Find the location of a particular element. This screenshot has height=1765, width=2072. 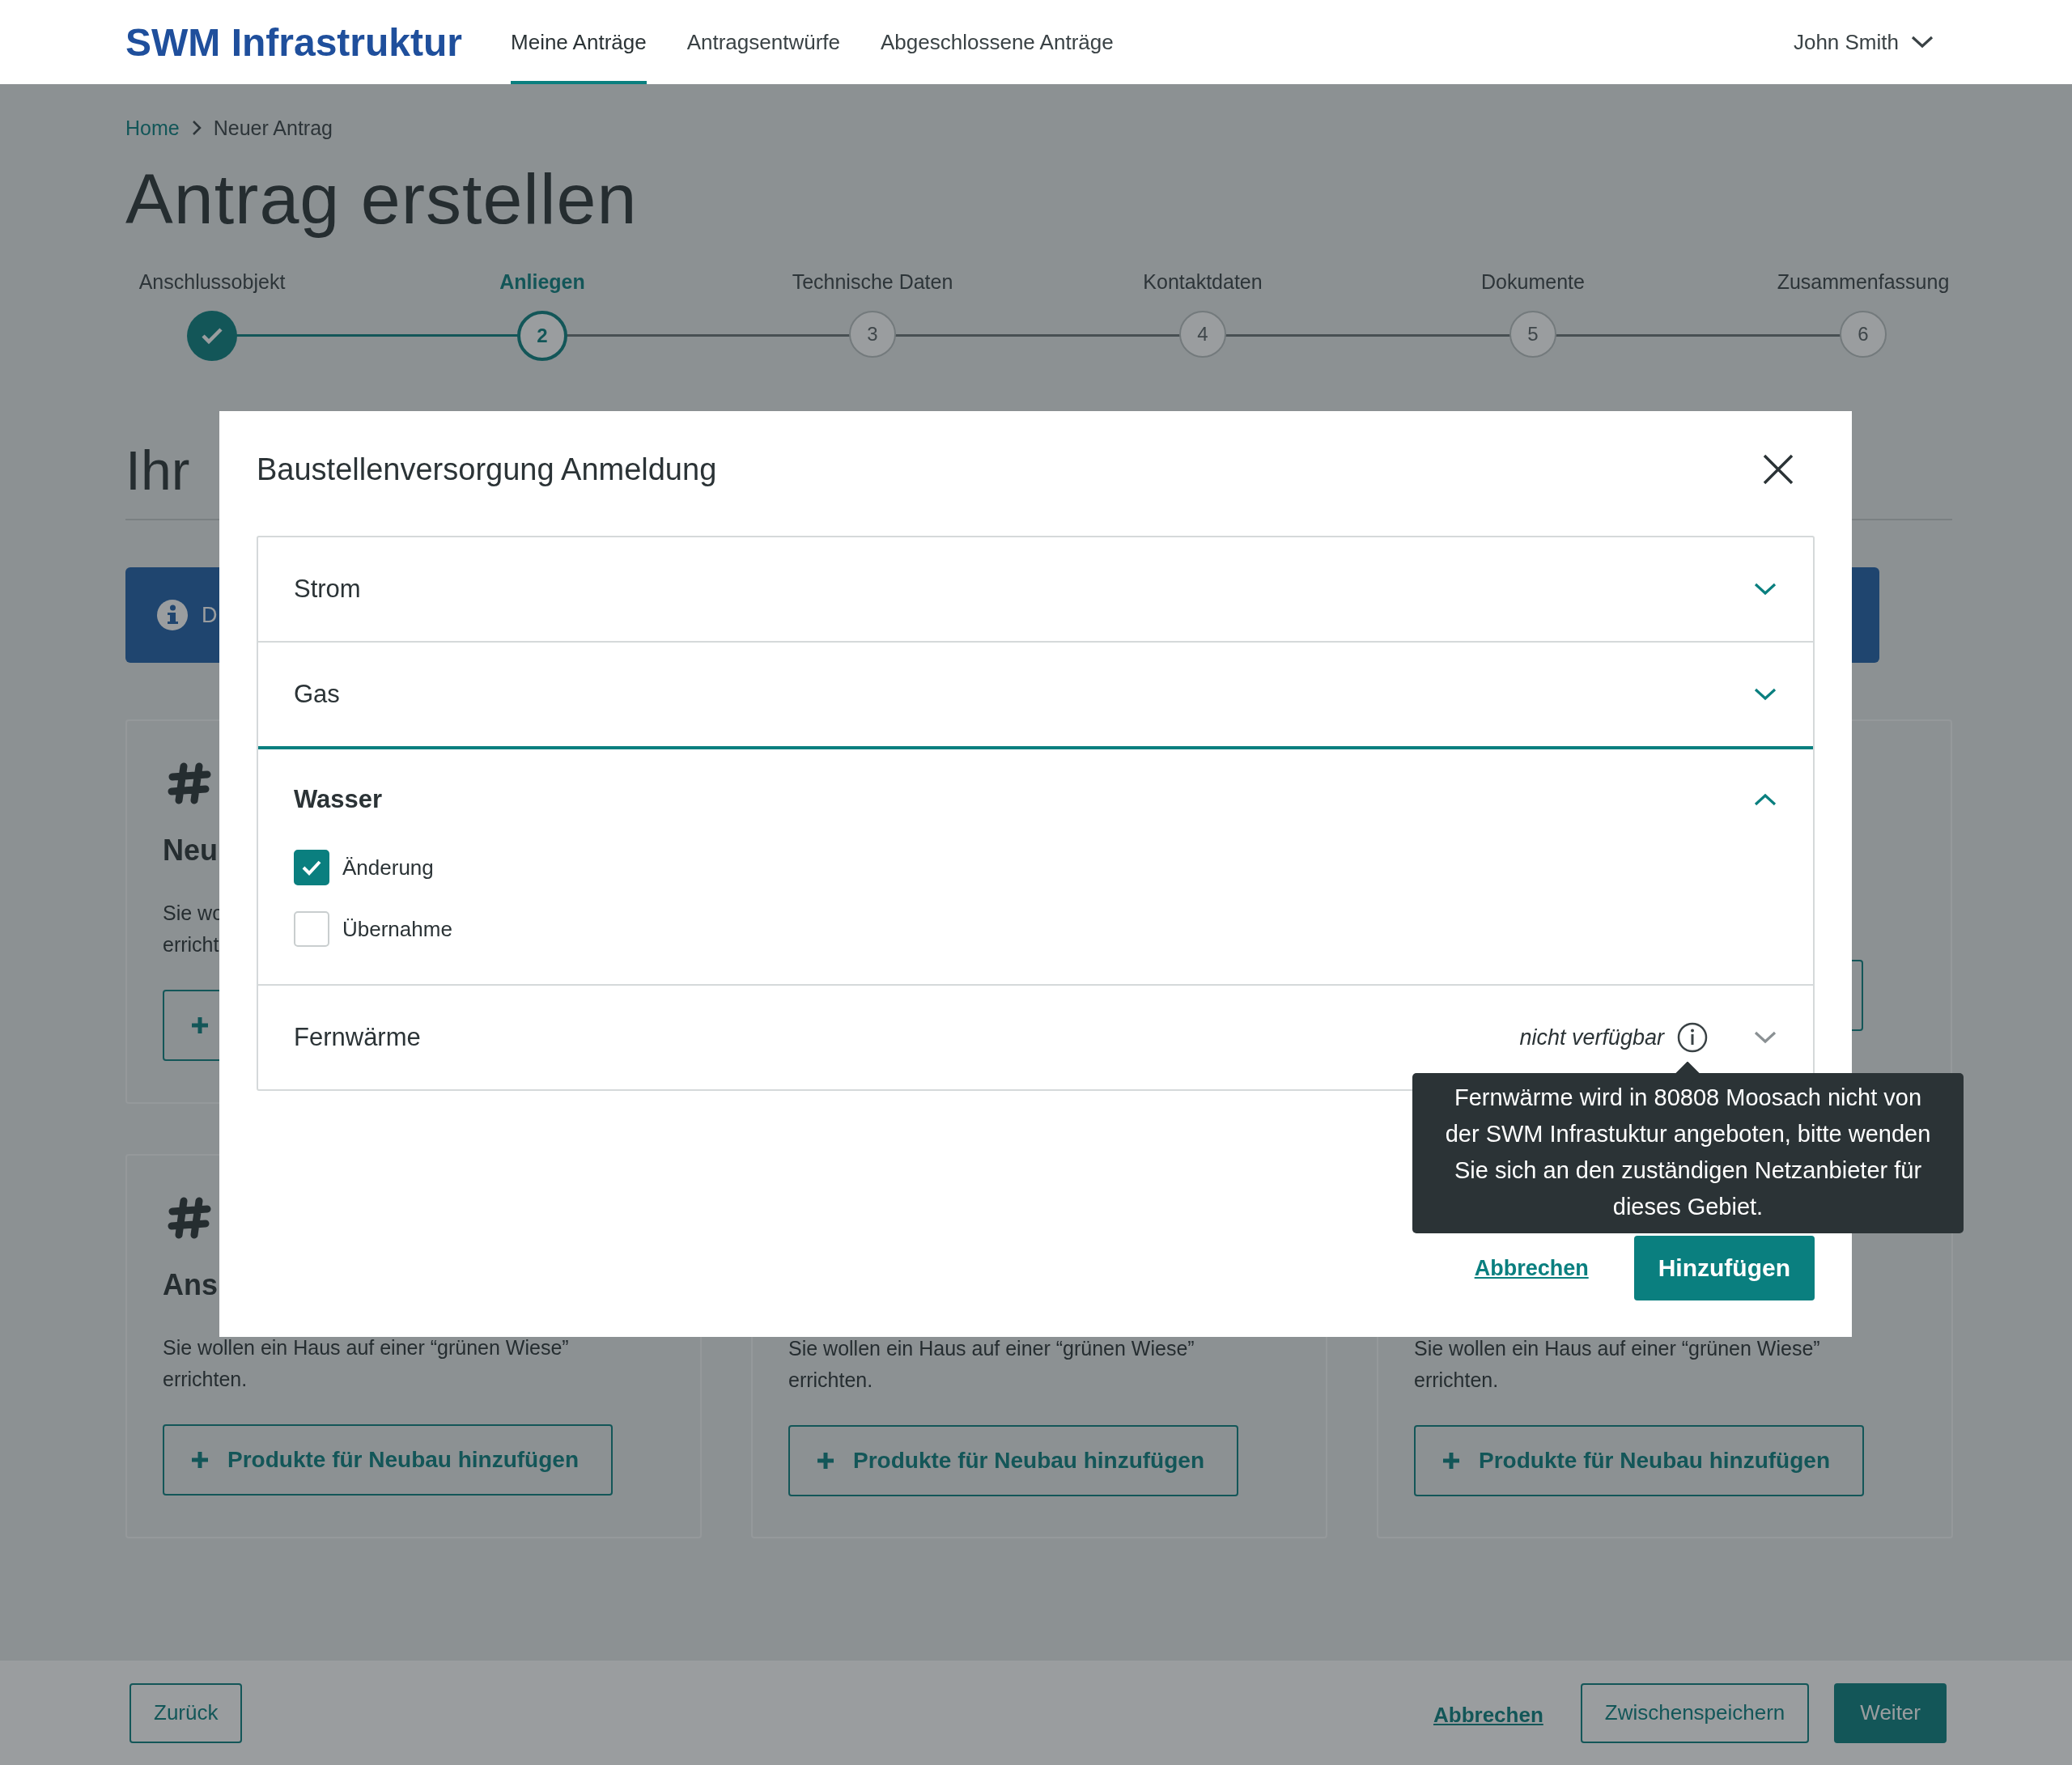

card-title: Ans is located at coordinates (190, 1285).